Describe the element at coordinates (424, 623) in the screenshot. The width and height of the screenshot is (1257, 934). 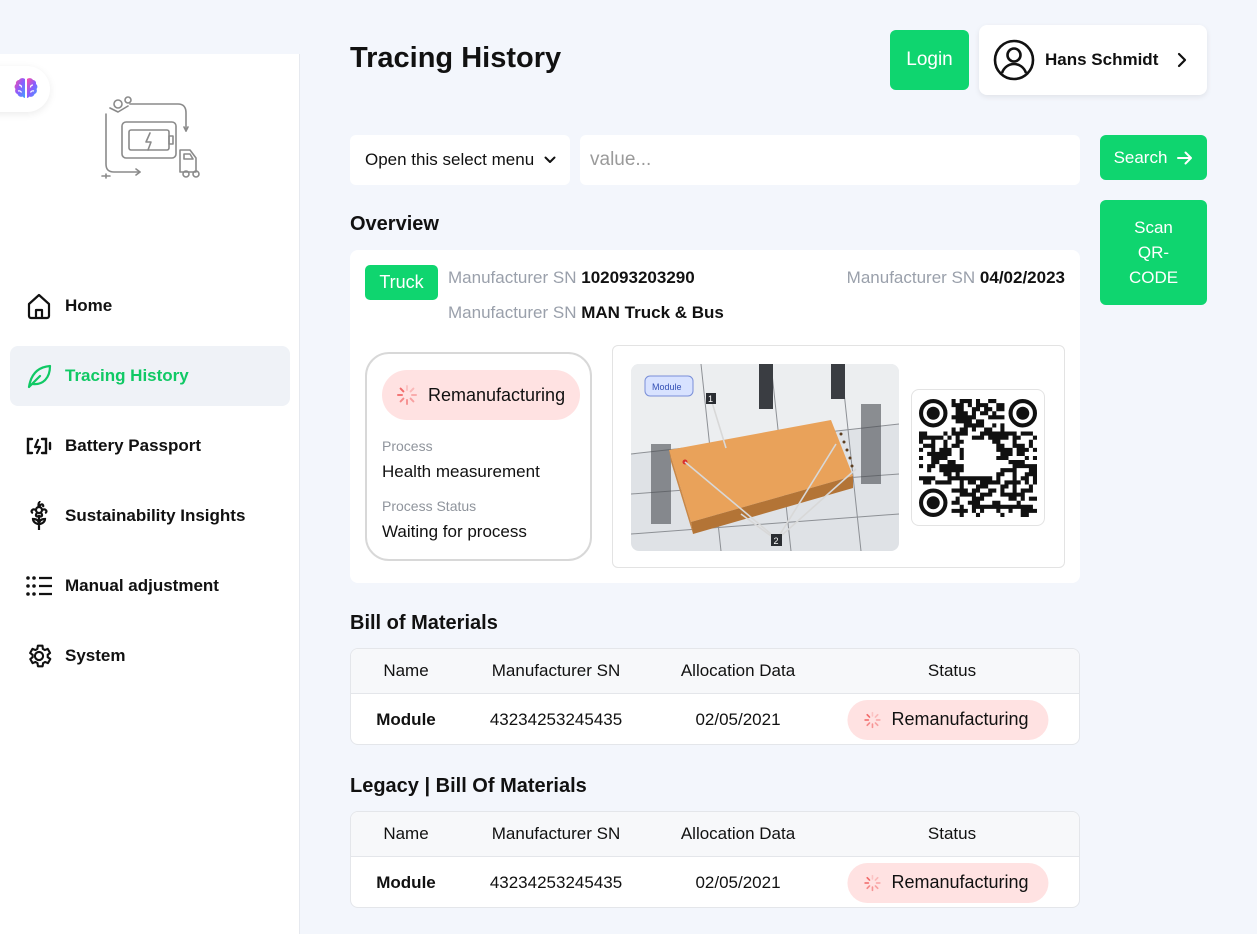
I see `bom-title: Bill of Materials` at that location.